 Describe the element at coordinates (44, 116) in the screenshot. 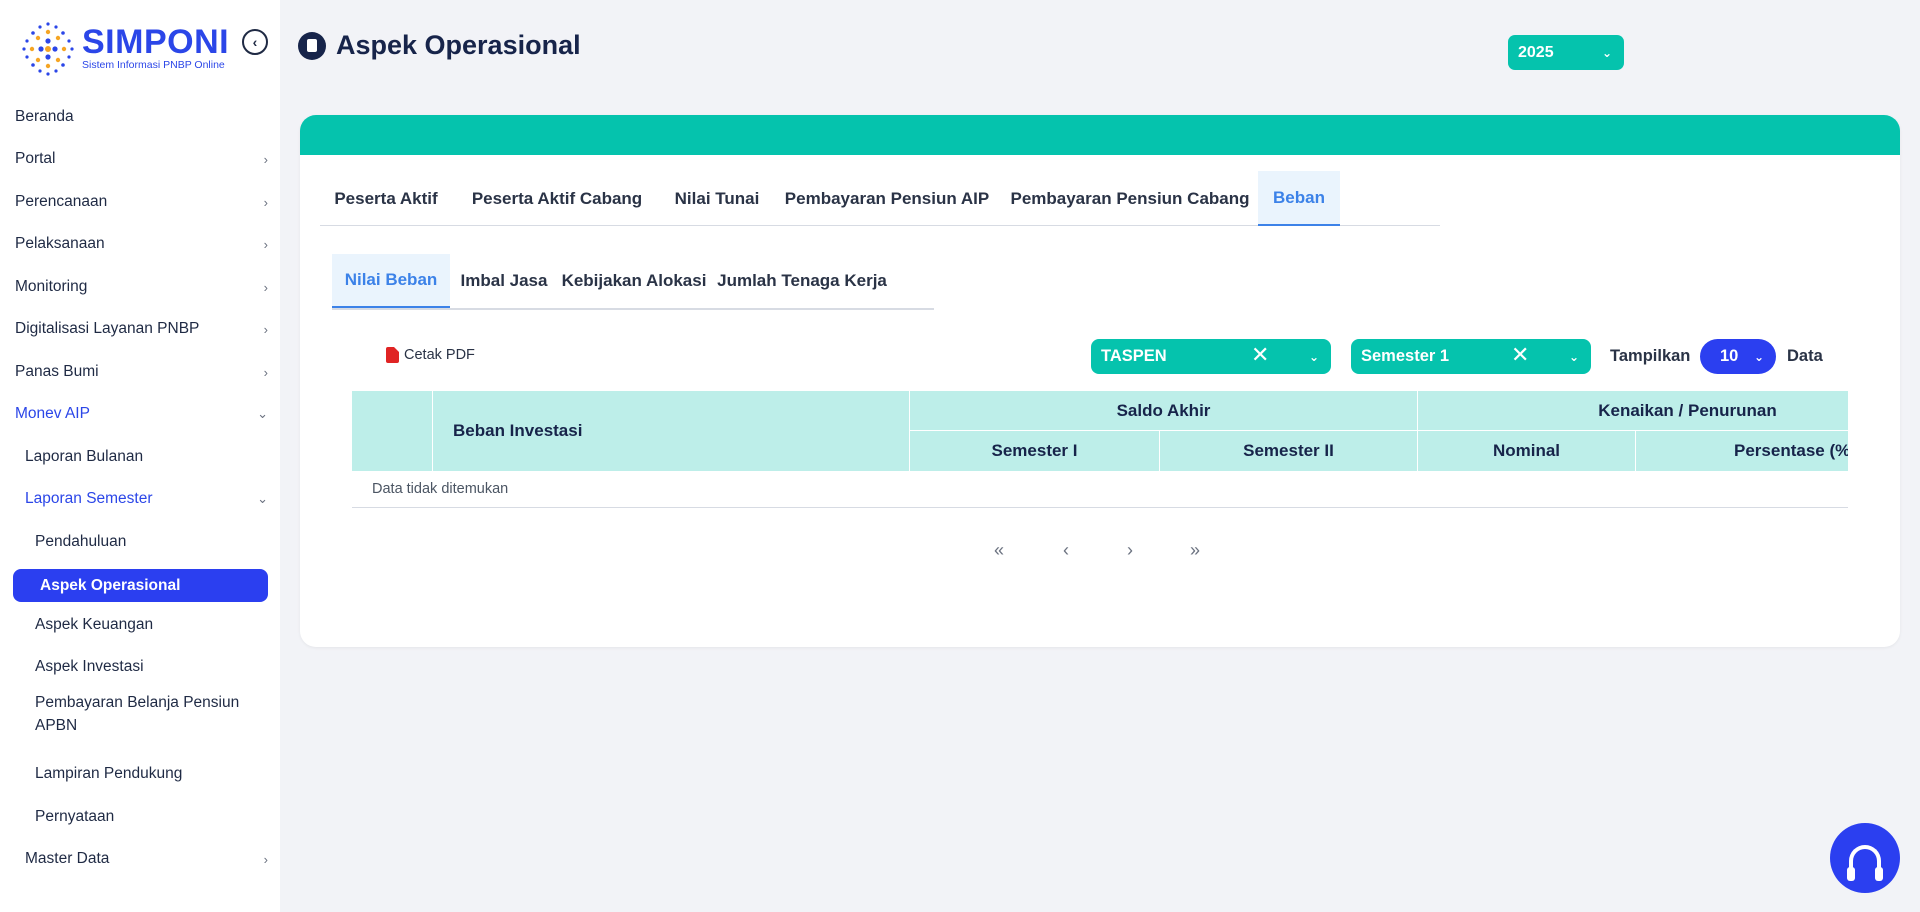

I see `sidebar-item-label: Beranda` at that location.